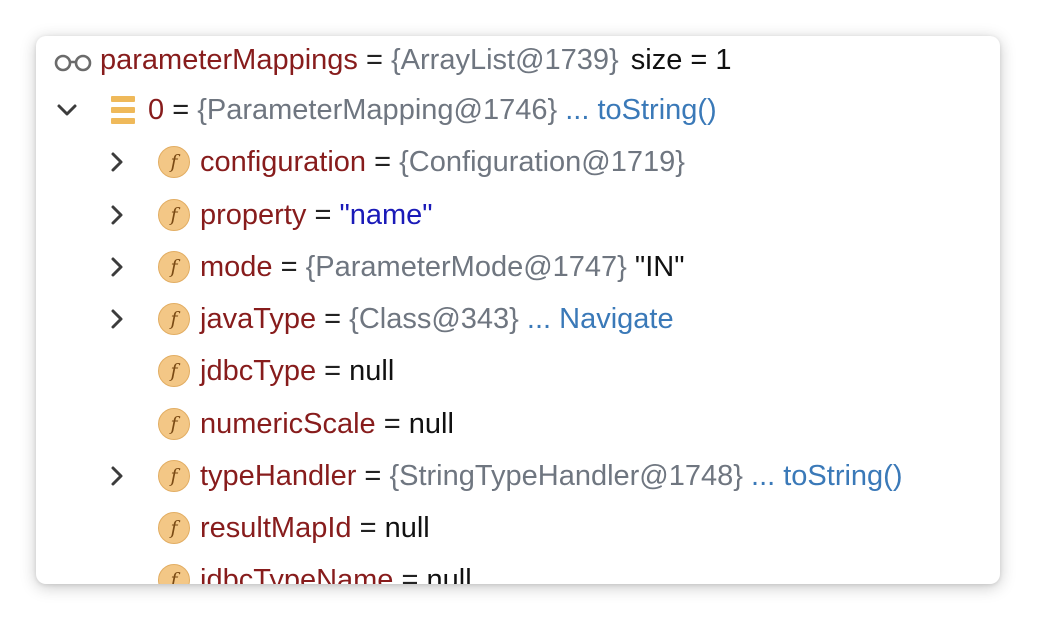 Image resolution: width=1038 pixels, height=620 pixels. Describe the element at coordinates (434, 318) in the screenshot. I see `field-value: {Class@343}` at that location.